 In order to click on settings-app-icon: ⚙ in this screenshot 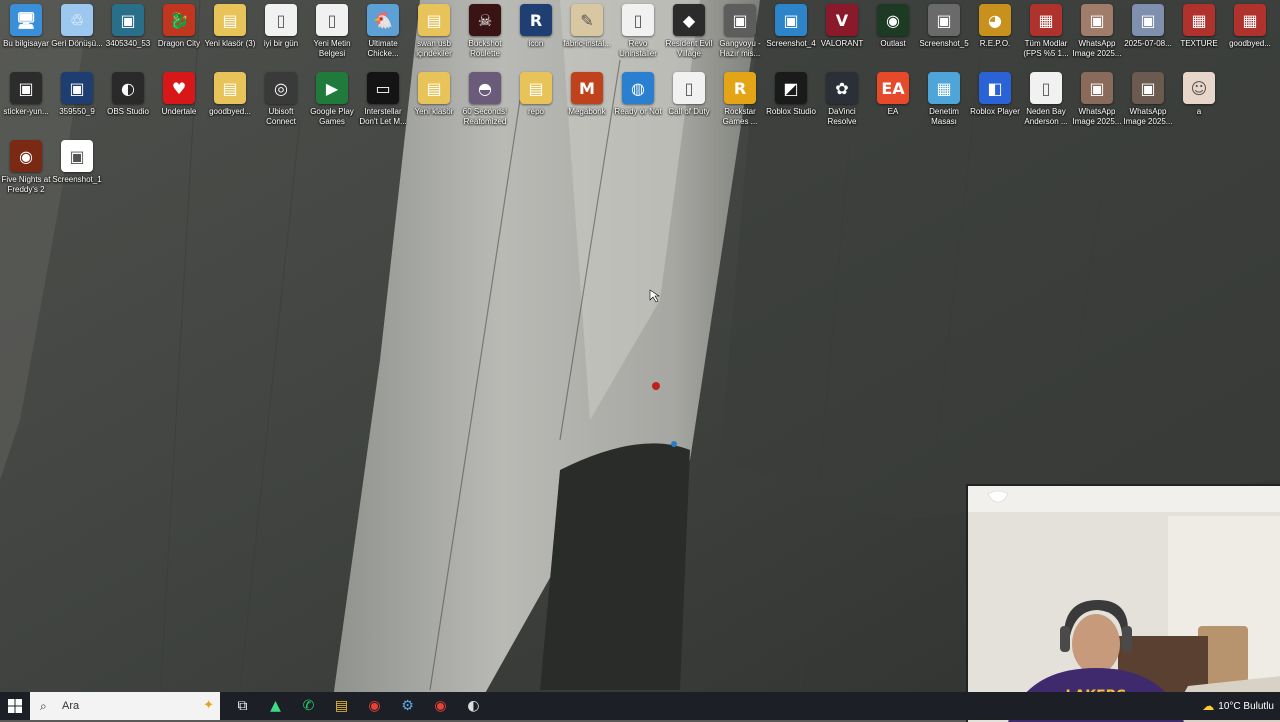, I will do `click(407, 706)`.